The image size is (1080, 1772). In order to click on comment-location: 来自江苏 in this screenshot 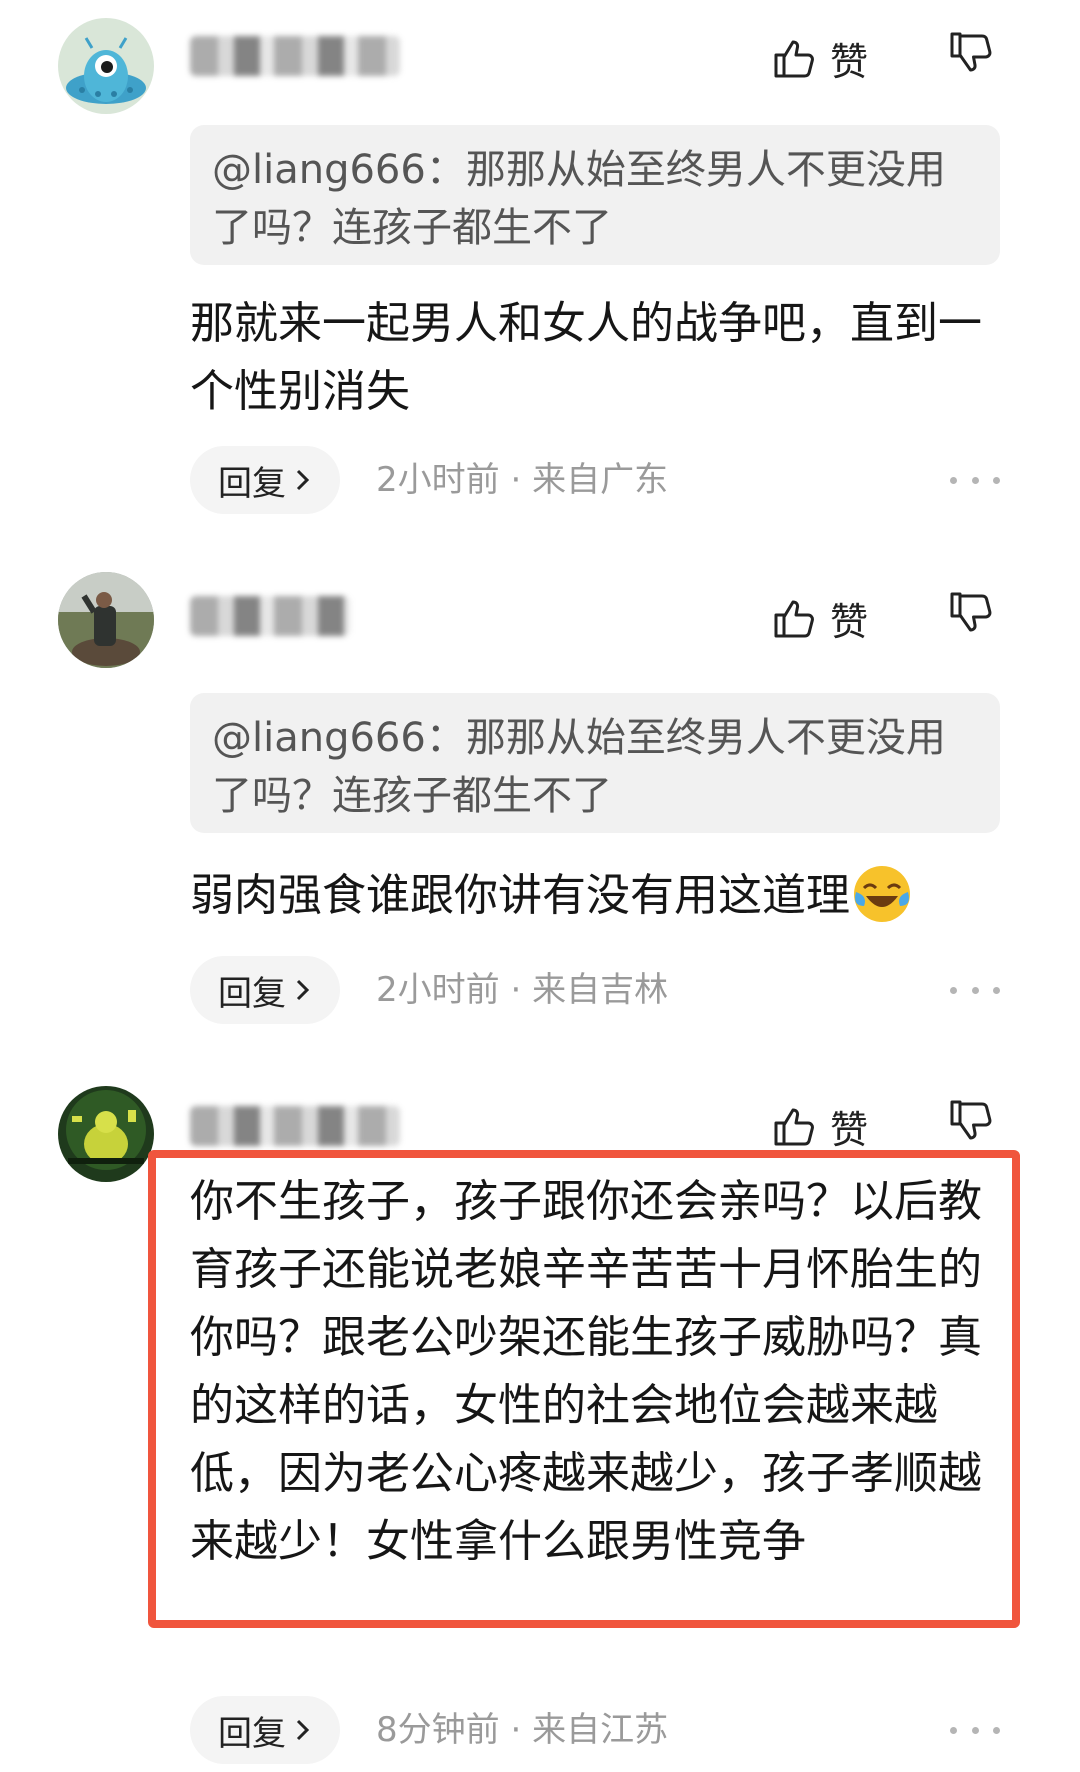, I will do `click(600, 1730)`.